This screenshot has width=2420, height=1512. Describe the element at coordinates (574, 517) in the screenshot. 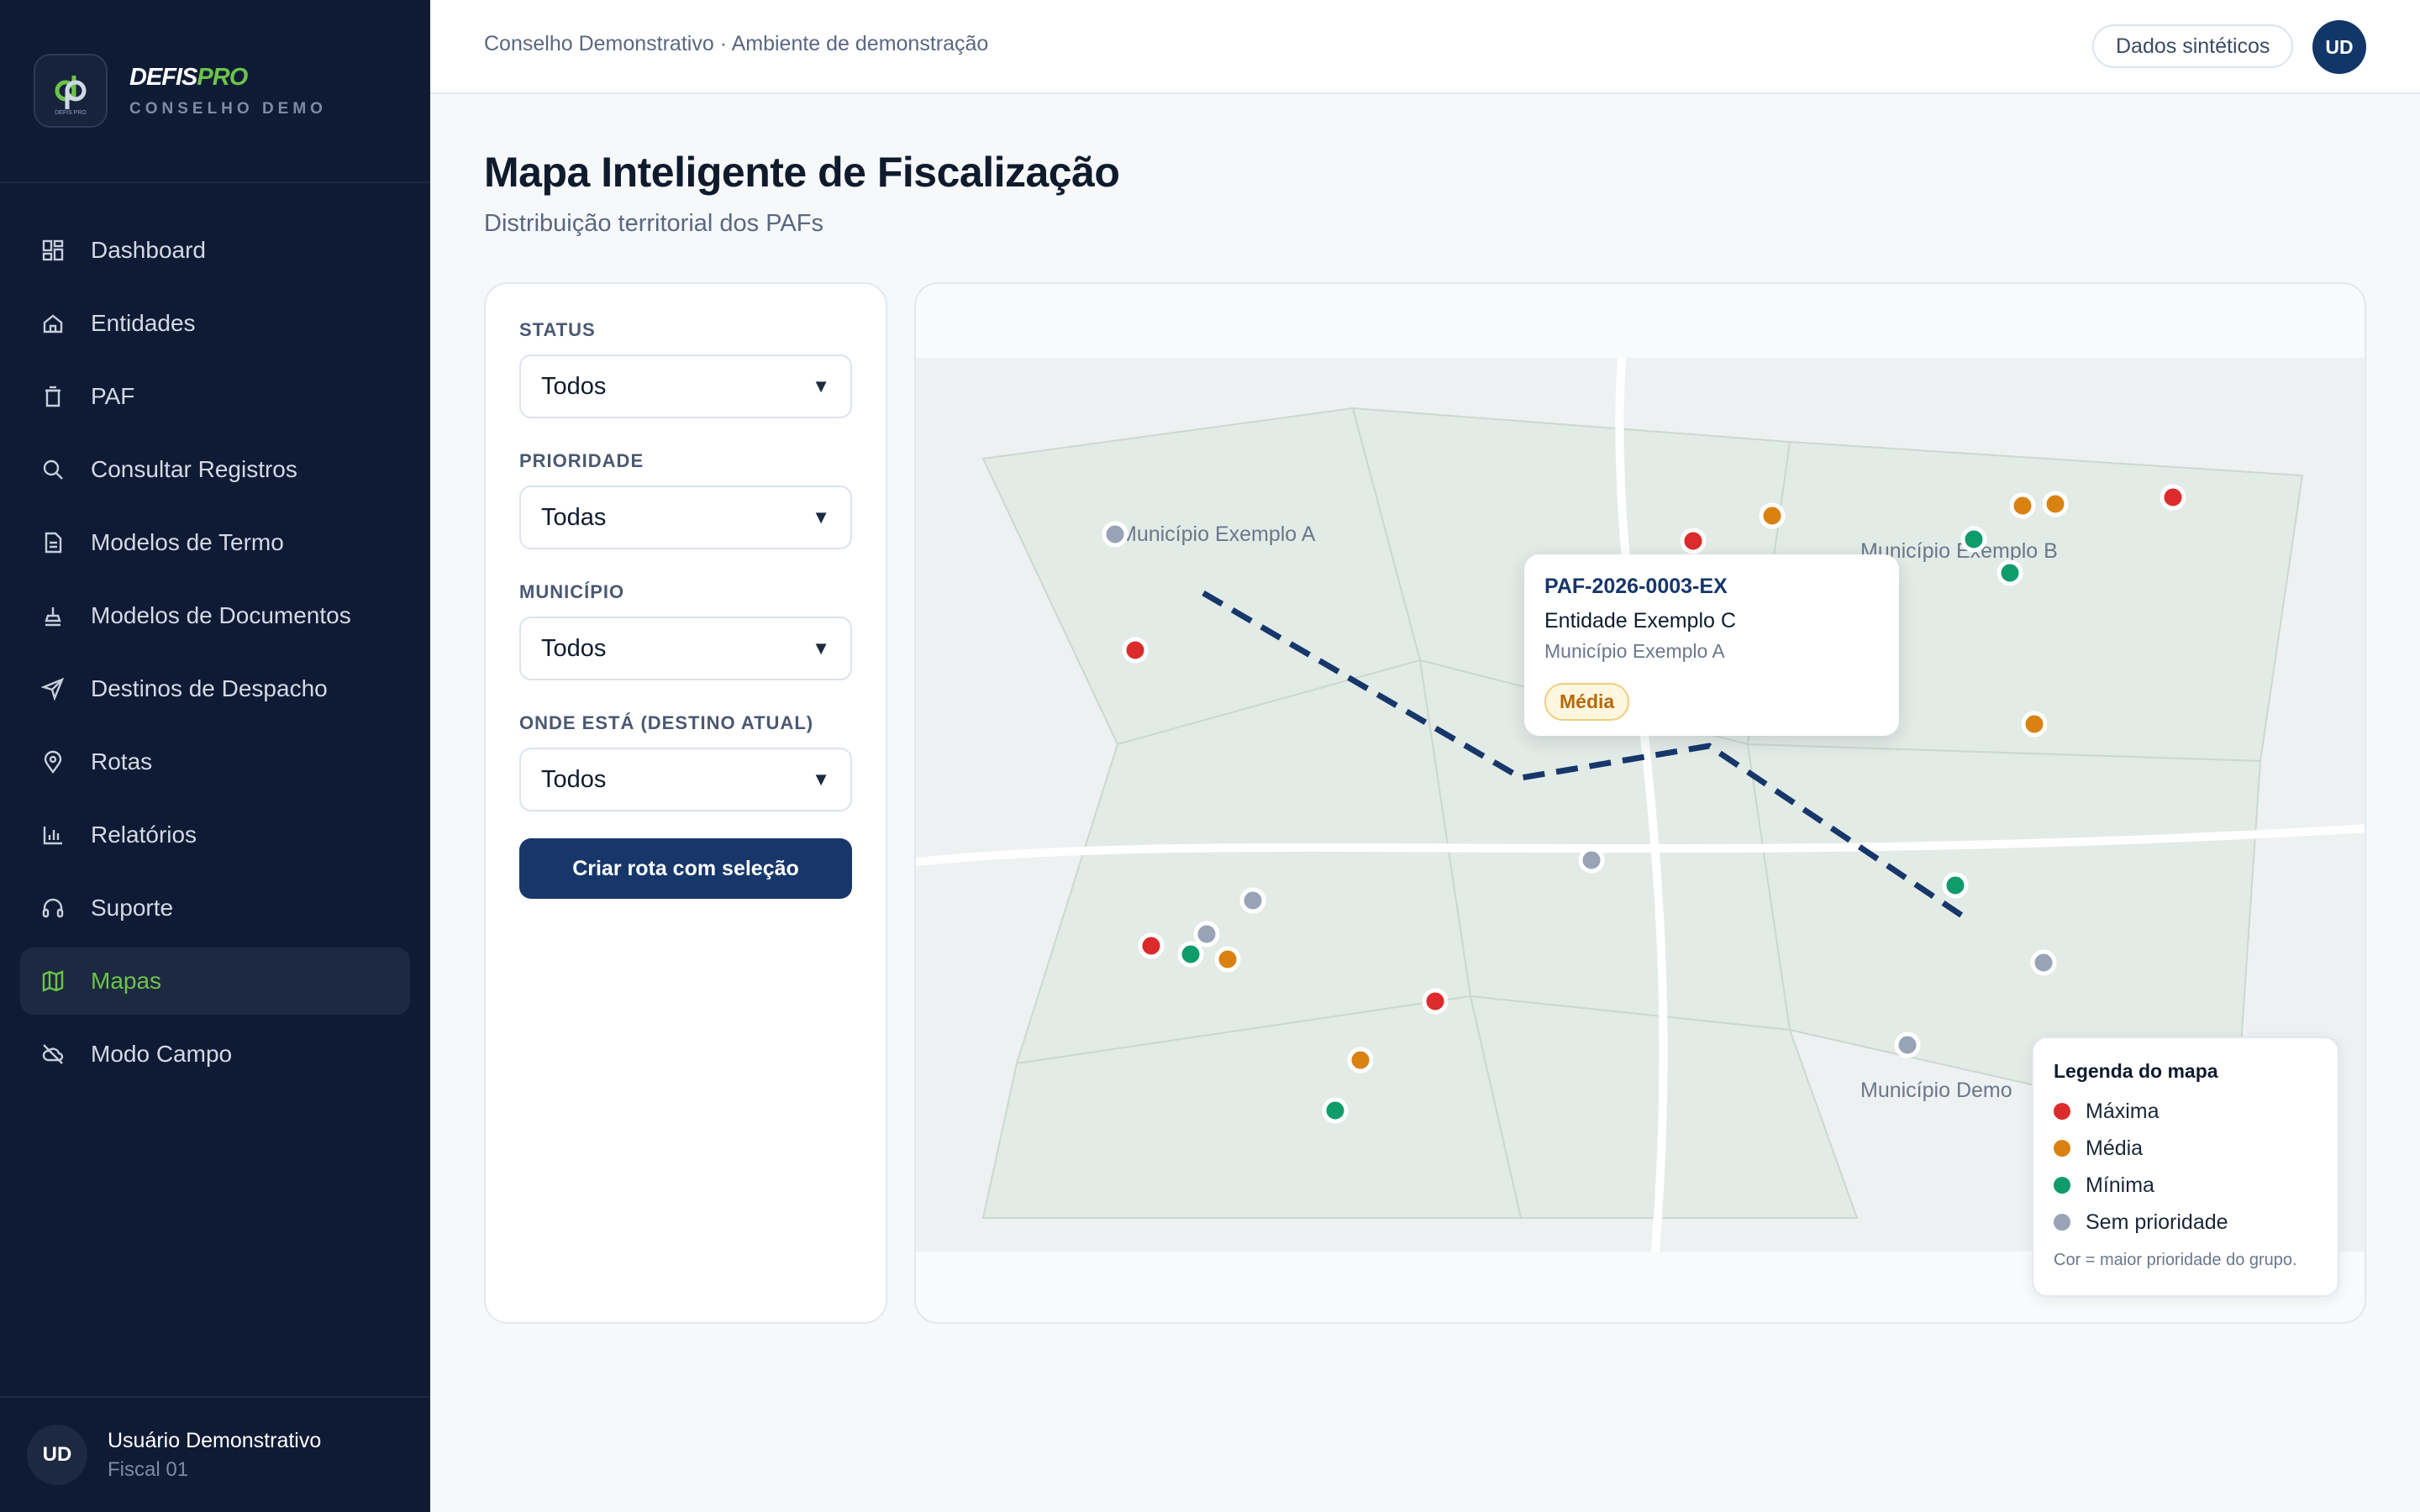

I see `priority-select-value: Todas` at that location.